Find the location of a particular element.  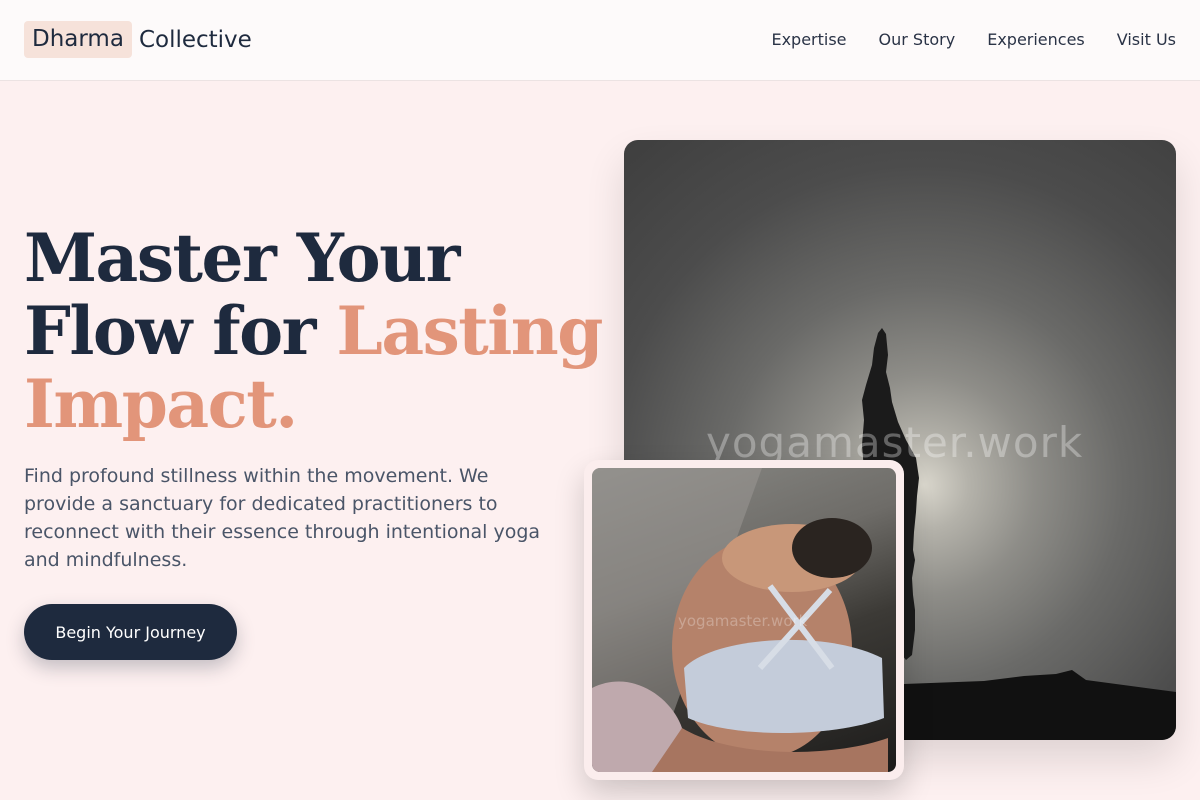

hero-title-line1: Master Your is located at coordinates (242, 258).